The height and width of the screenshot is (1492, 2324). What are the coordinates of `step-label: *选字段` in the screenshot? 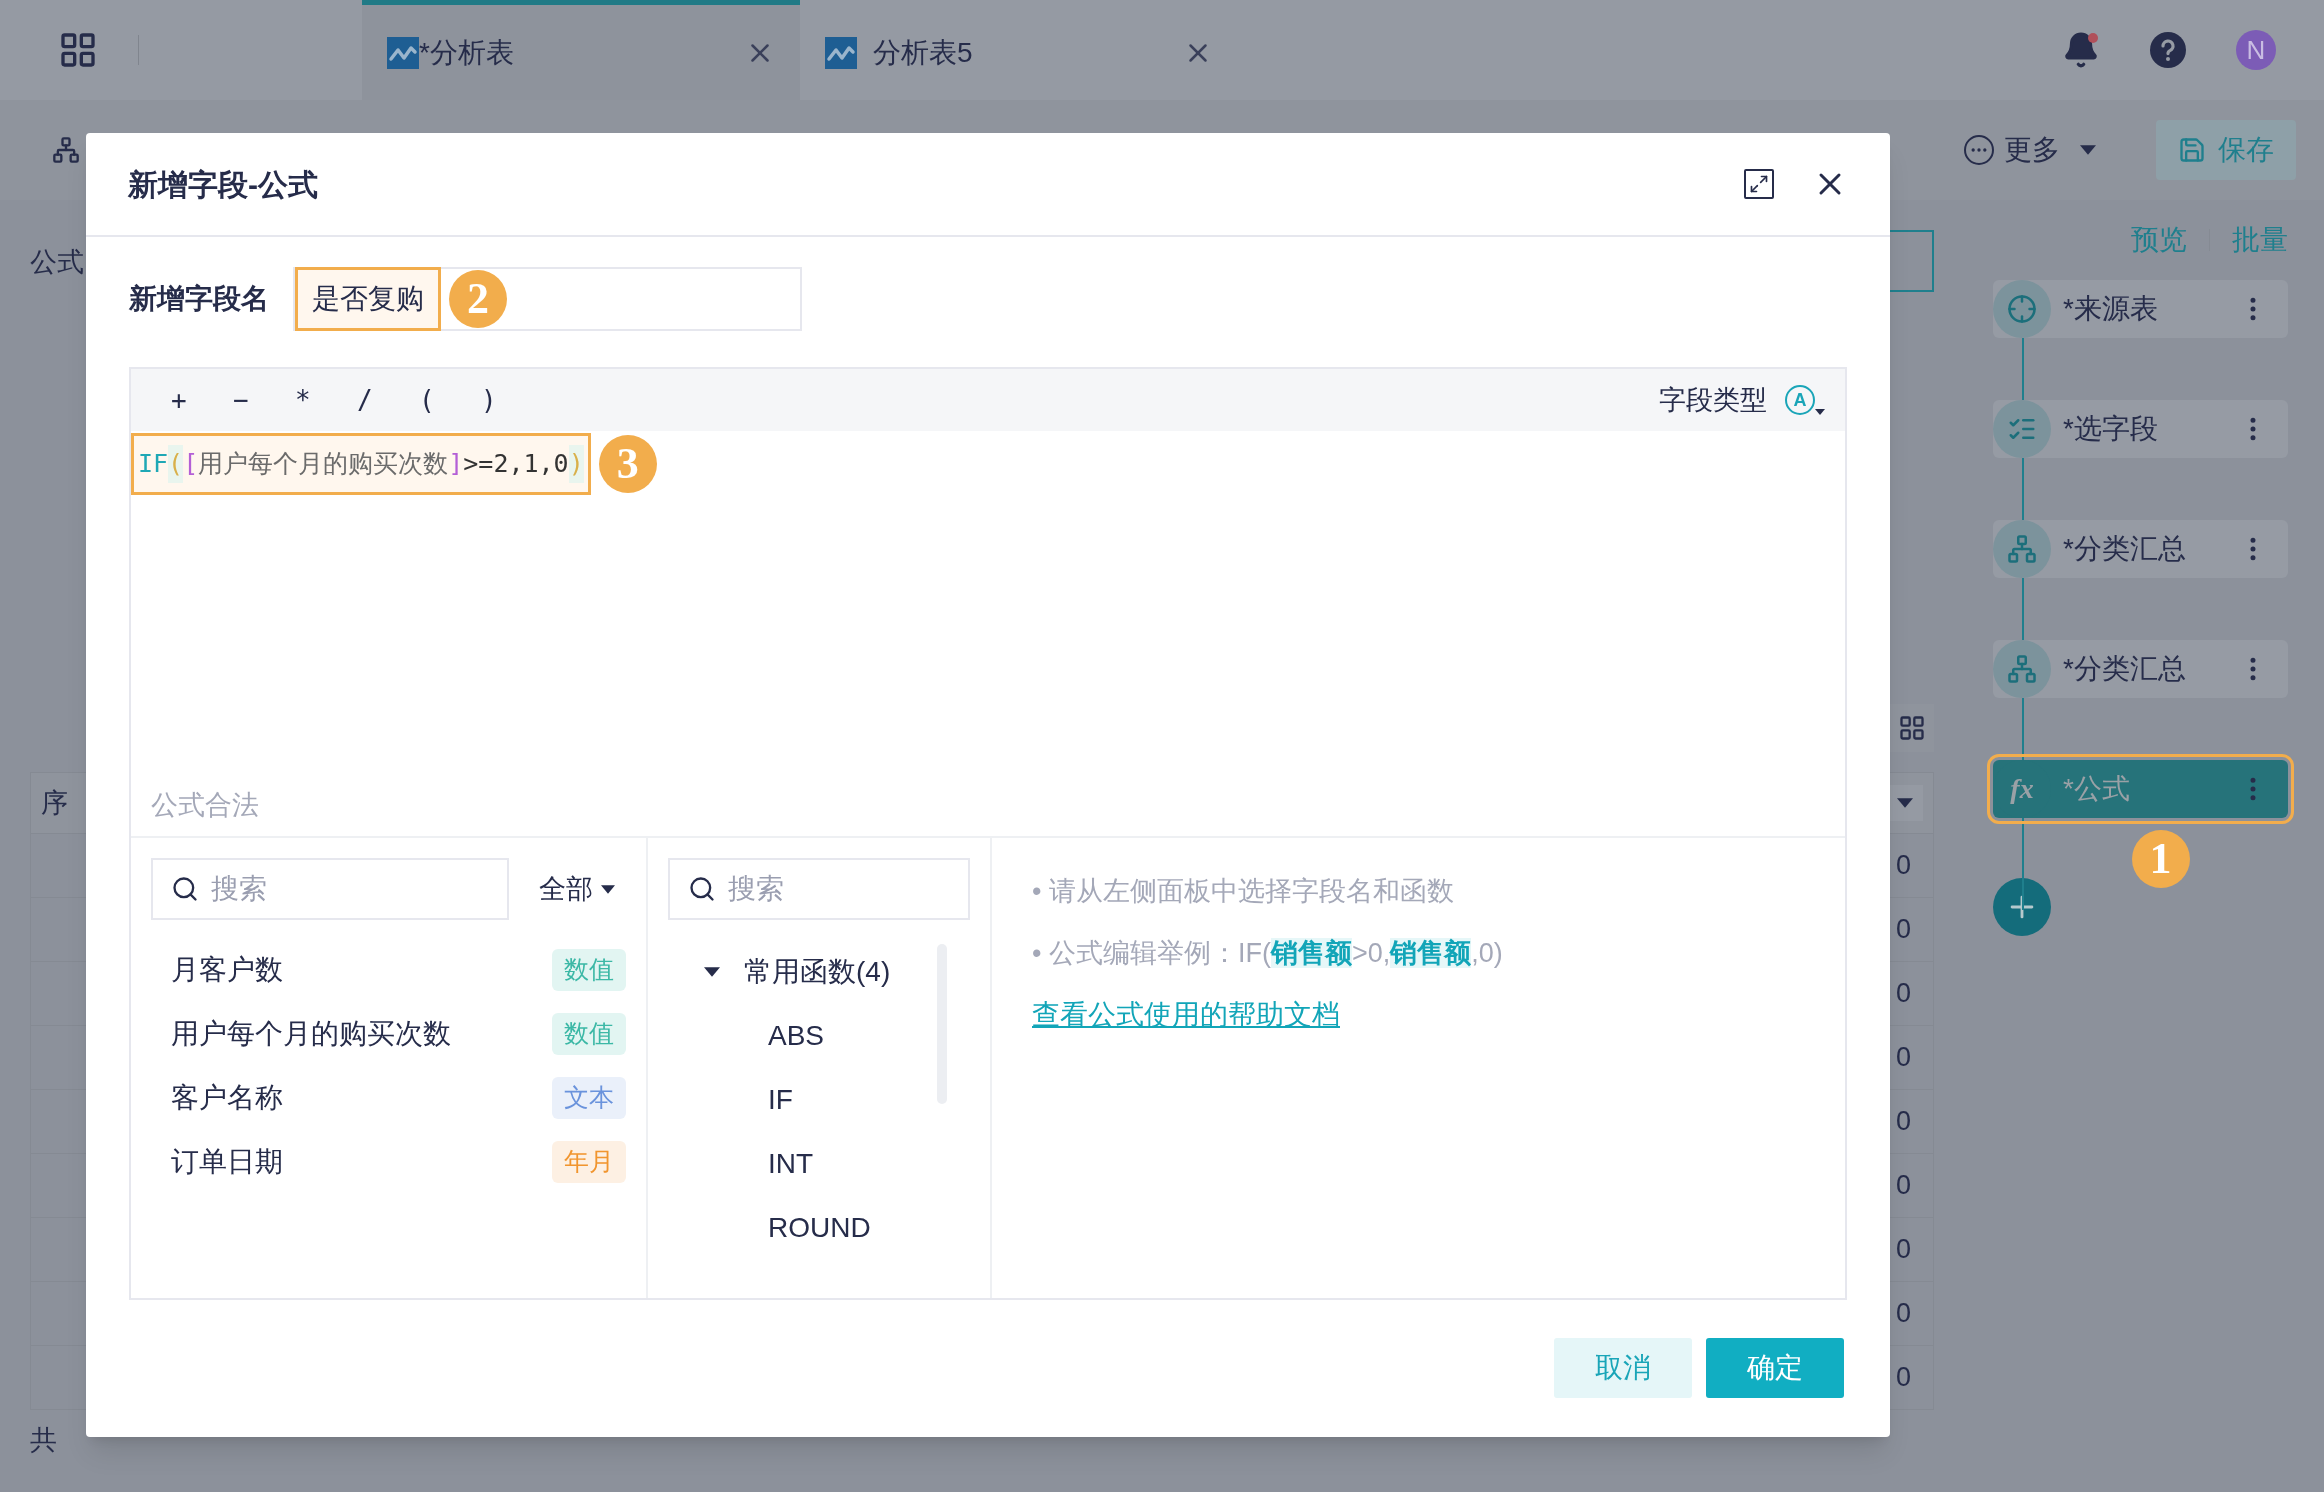 It's located at (2110, 429).